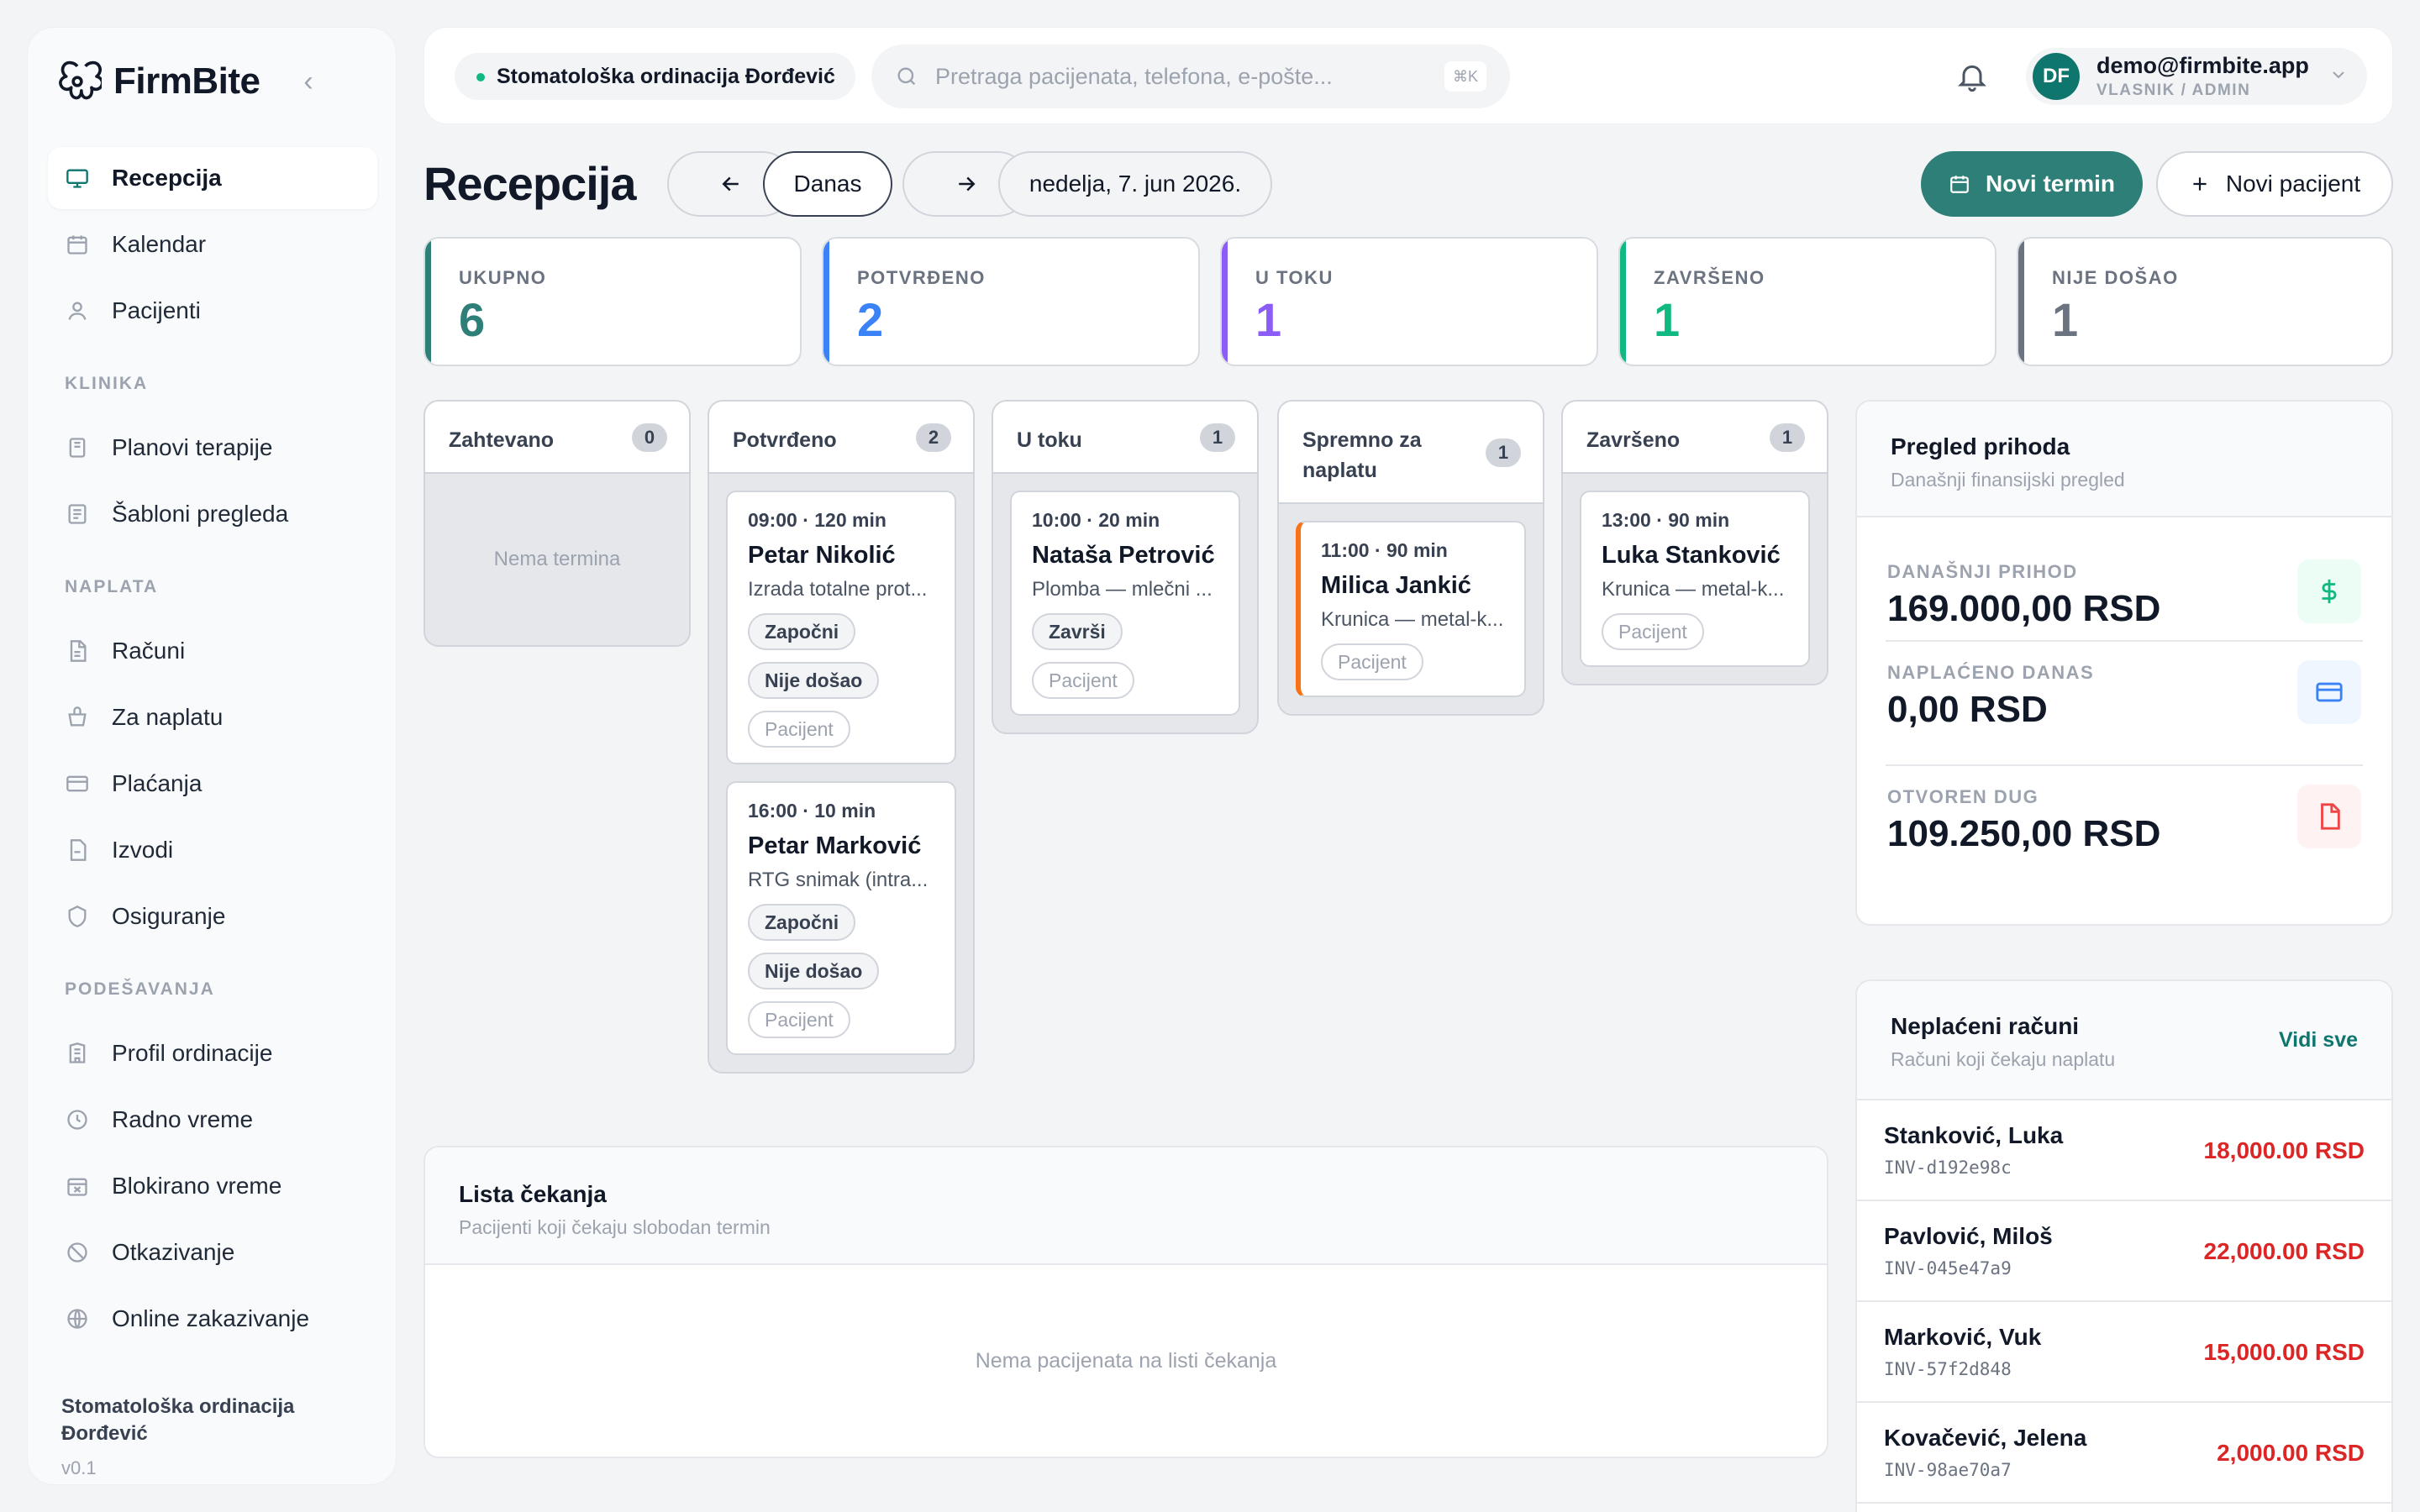  What do you see at coordinates (77, 1119) in the screenshot?
I see `clock-icon` at bounding box center [77, 1119].